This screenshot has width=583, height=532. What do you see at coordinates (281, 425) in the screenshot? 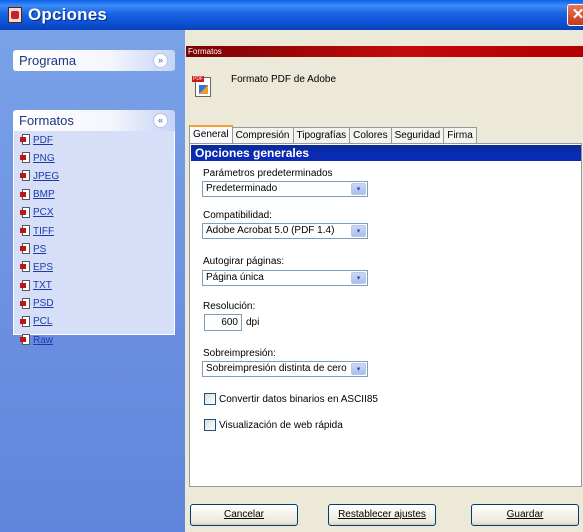
I see `fastweb-label: Visualización de web rápida` at bounding box center [281, 425].